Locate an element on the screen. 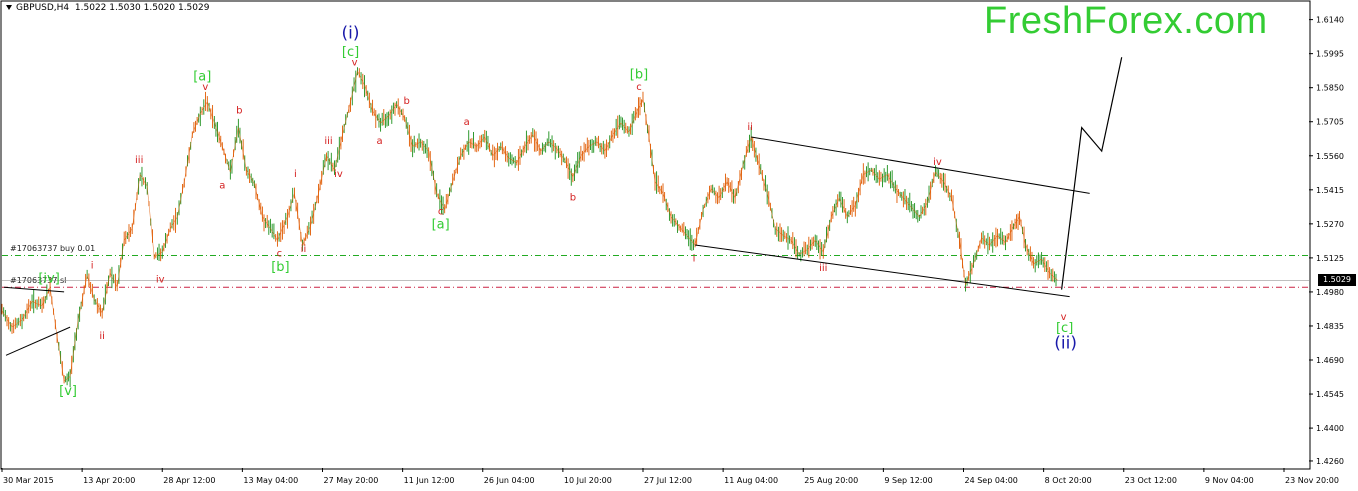  y-tick-label: 1.4835 is located at coordinates (1330, 326).